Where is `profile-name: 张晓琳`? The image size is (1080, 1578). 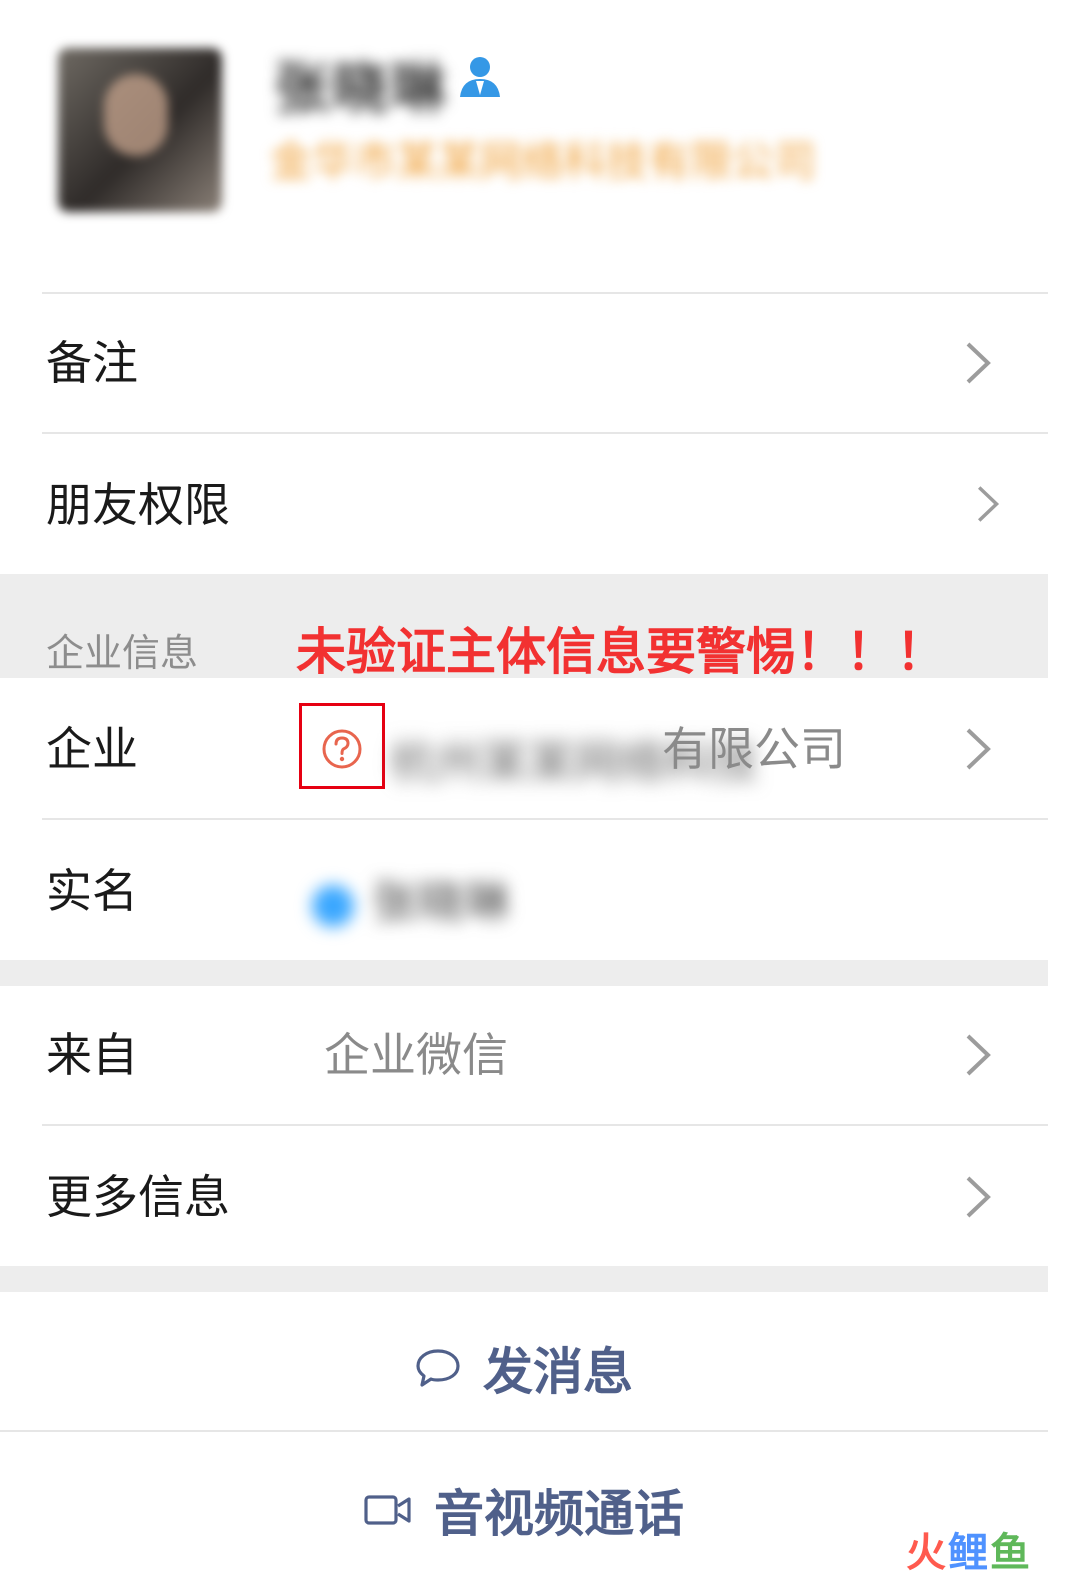
profile-name: 张晓琳 is located at coordinates (361, 89).